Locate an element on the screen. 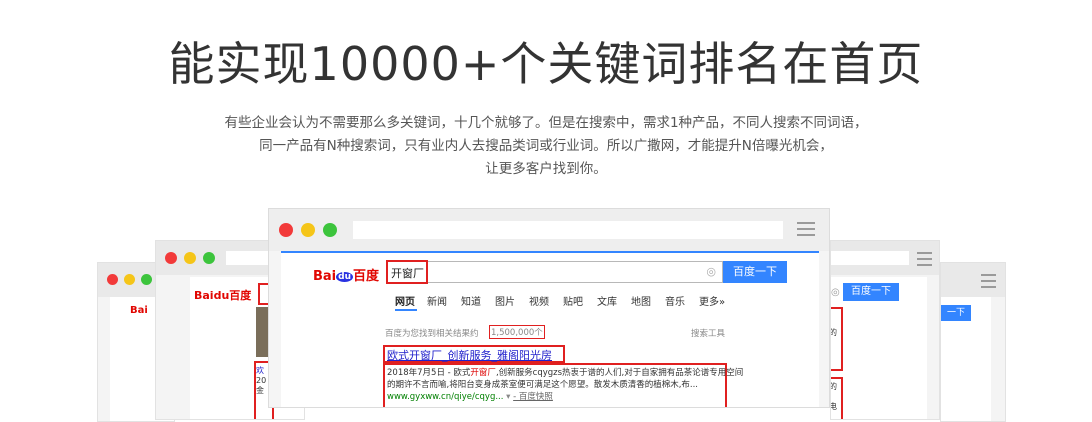 This screenshot has height=422, width=1092. snapshot-link: - 百度快照 is located at coordinates (533, 397).